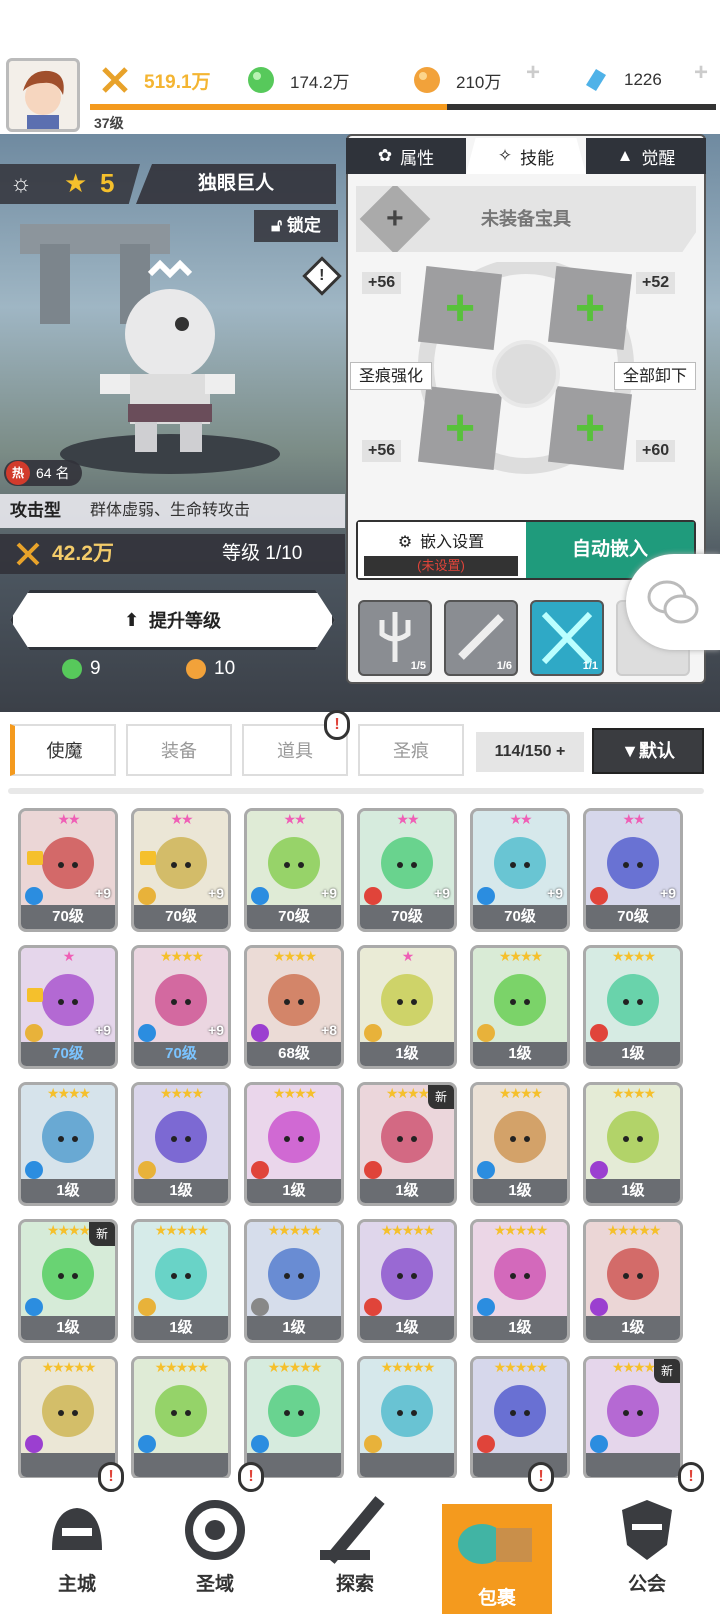  I want to click on familiar-card: ★★★★ 新, so click(633, 1417).